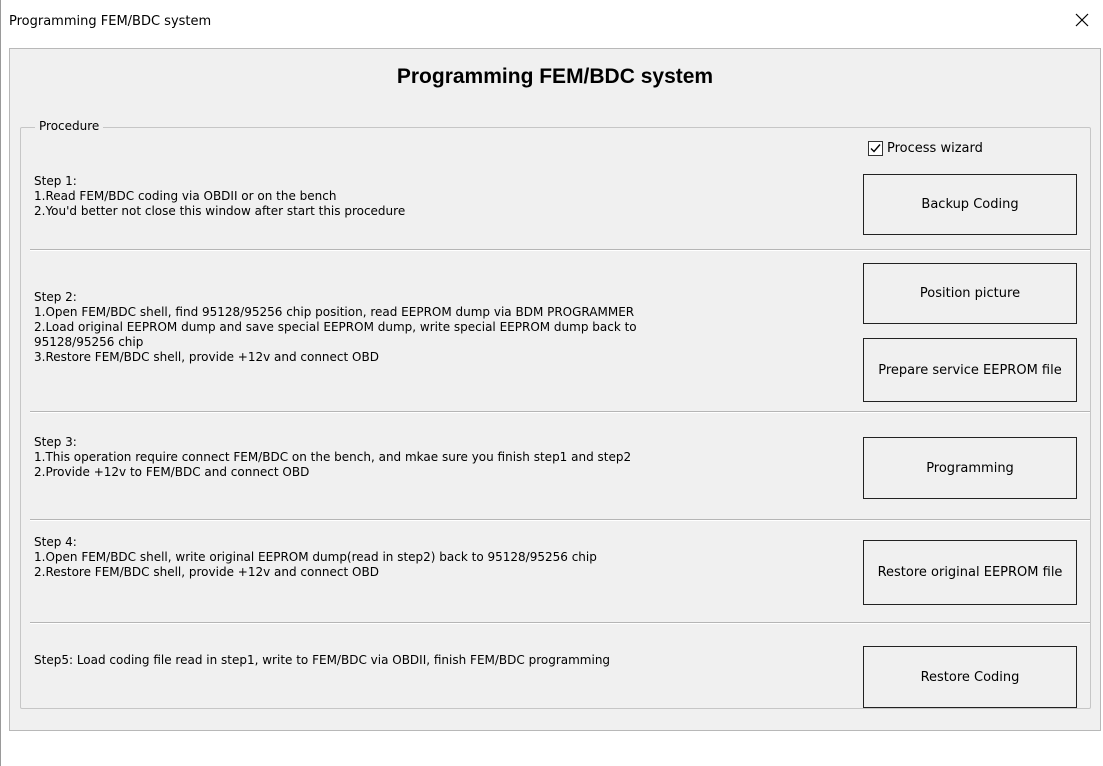 This screenshot has width=1103, height=766. Describe the element at coordinates (55, 442) in the screenshot. I see `step-heading: Step 3:` at that location.